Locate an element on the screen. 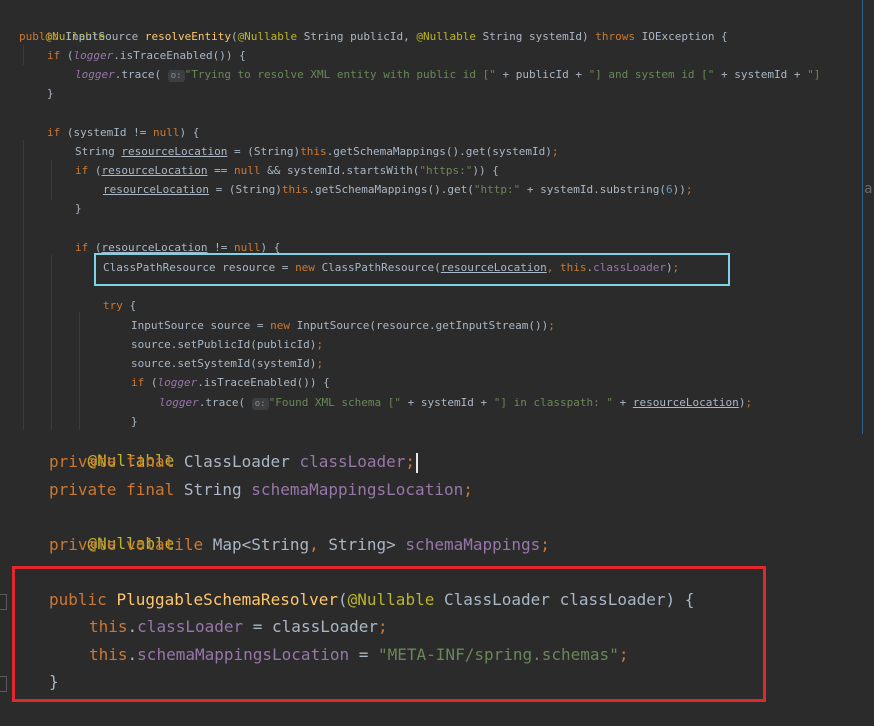  code-line: if (systemId != null) { is located at coordinates (123, 132).